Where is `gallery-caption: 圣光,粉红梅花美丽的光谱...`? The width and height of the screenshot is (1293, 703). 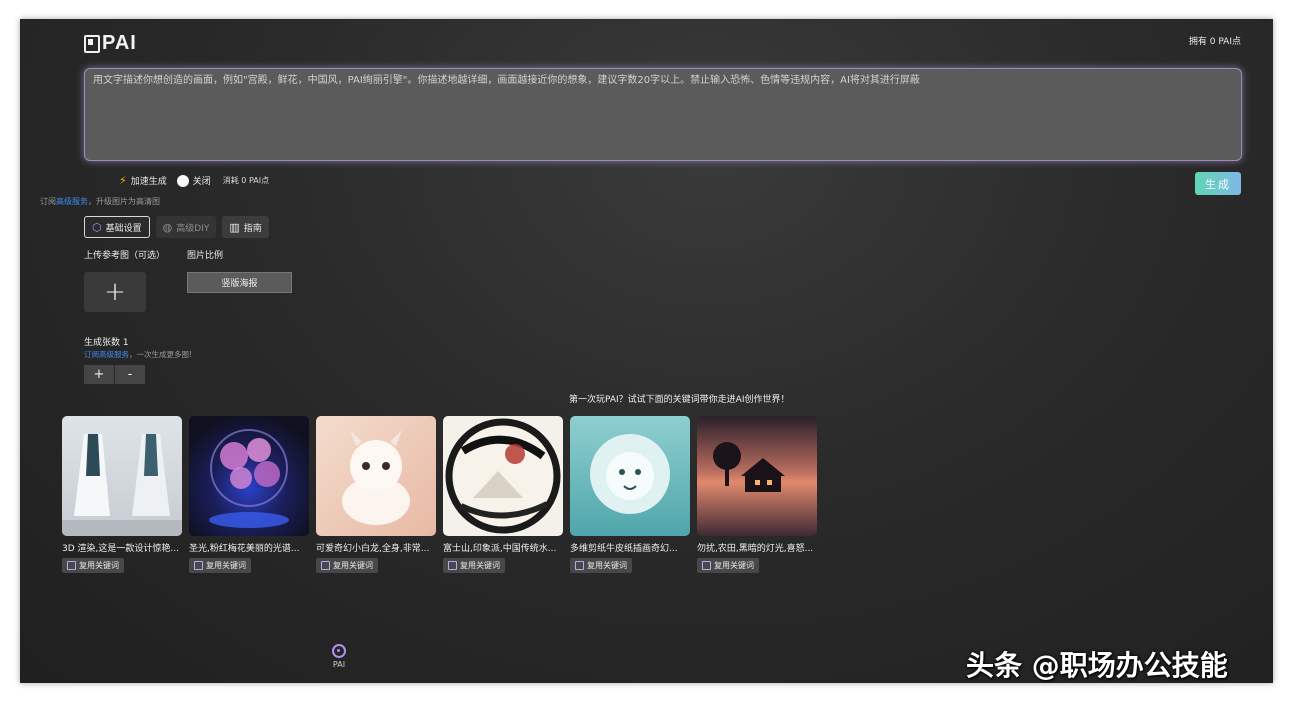
gallery-caption: 圣光,粉红梅花美丽的光谱... is located at coordinates (244, 549).